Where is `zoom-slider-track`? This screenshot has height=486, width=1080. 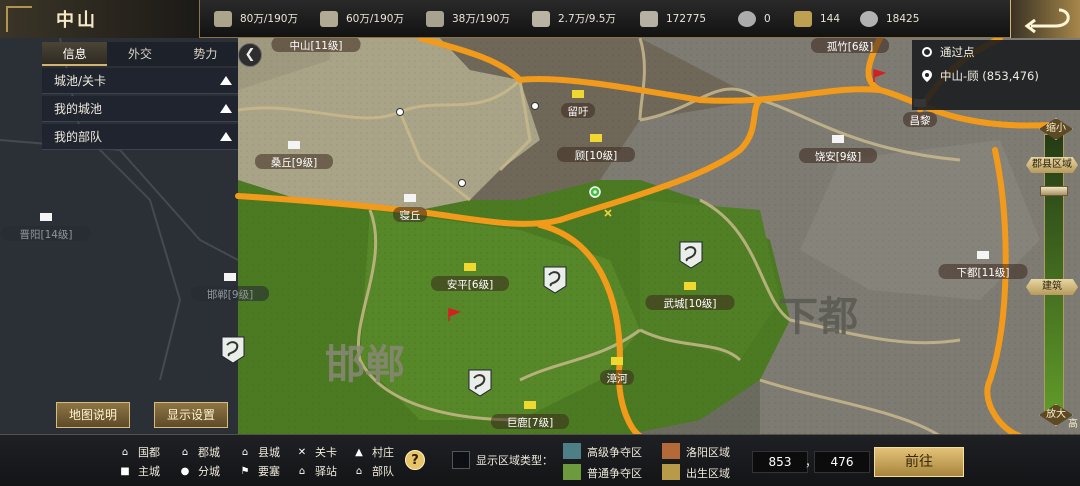 zoom-slider-track is located at coordinates (1054, 274).